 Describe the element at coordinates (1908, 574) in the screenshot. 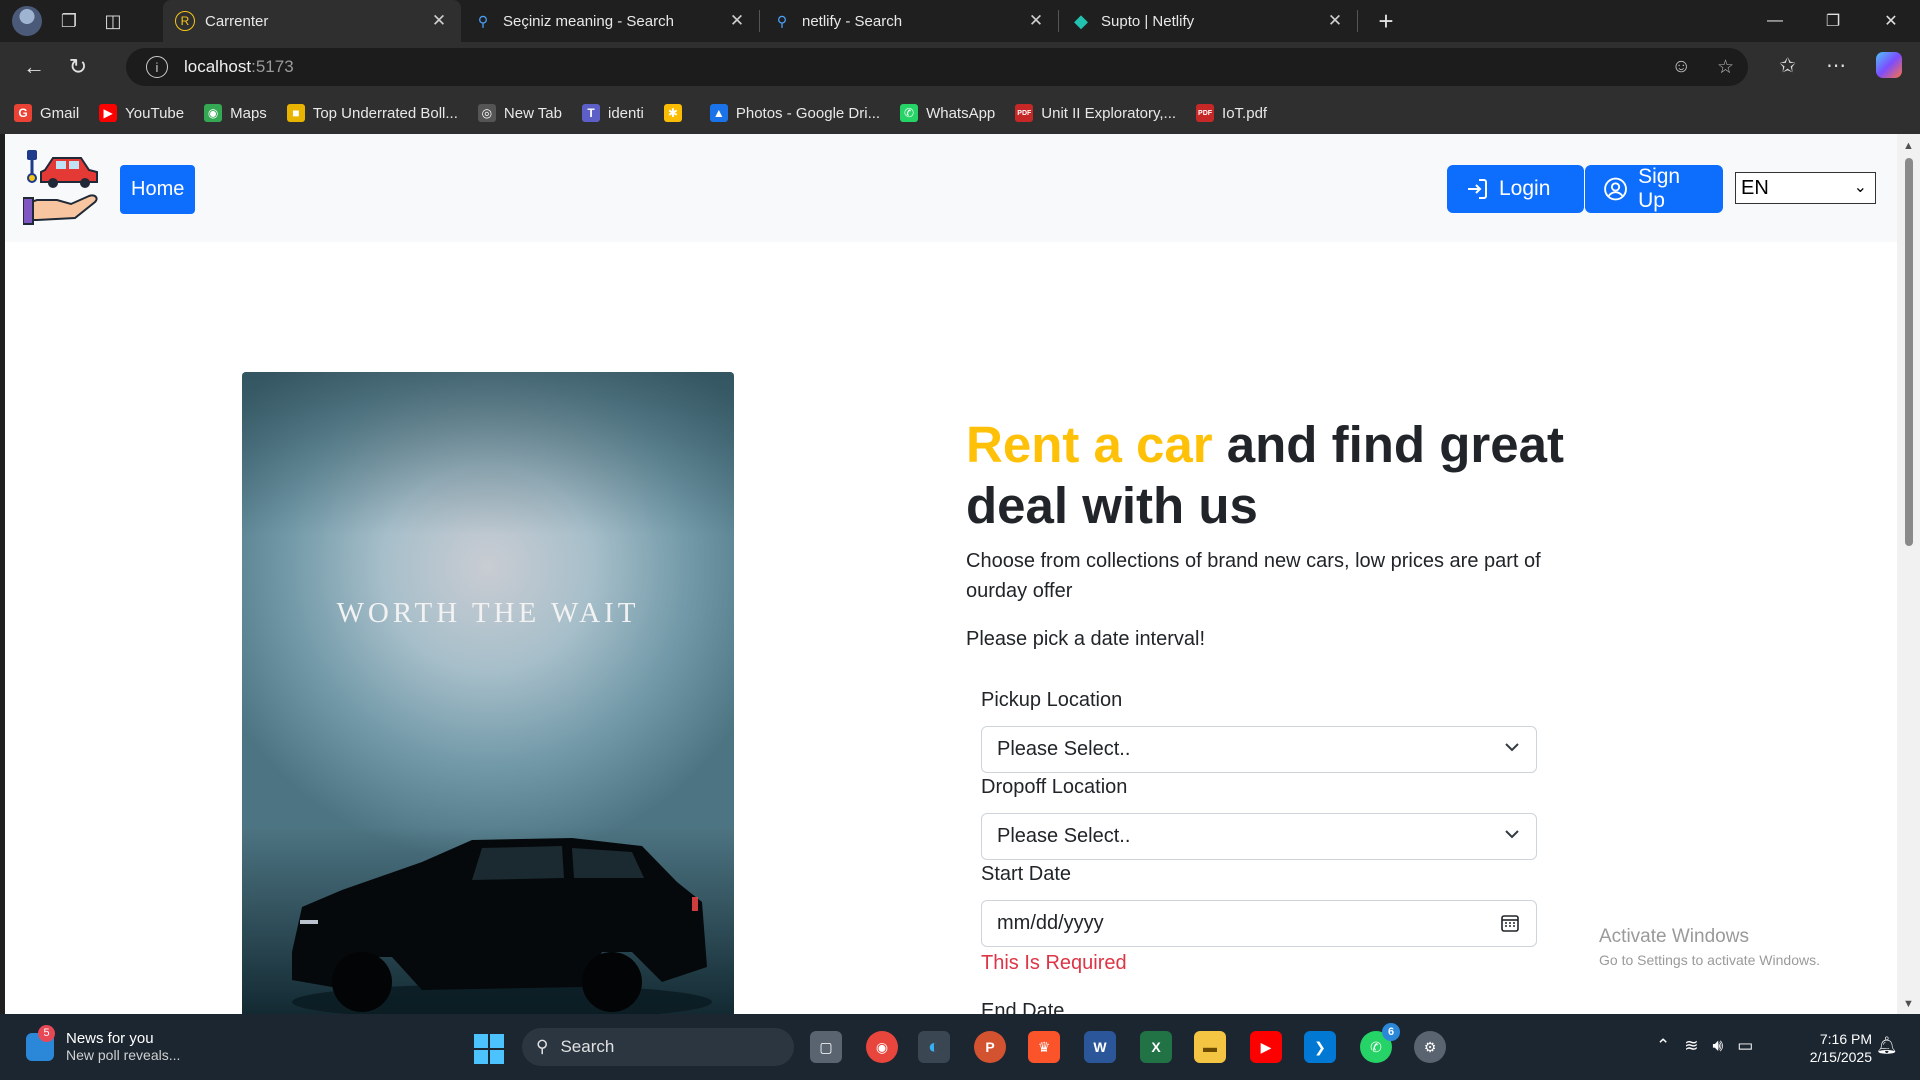

I see `page-scrollbar: ▲ ▼` at that location.